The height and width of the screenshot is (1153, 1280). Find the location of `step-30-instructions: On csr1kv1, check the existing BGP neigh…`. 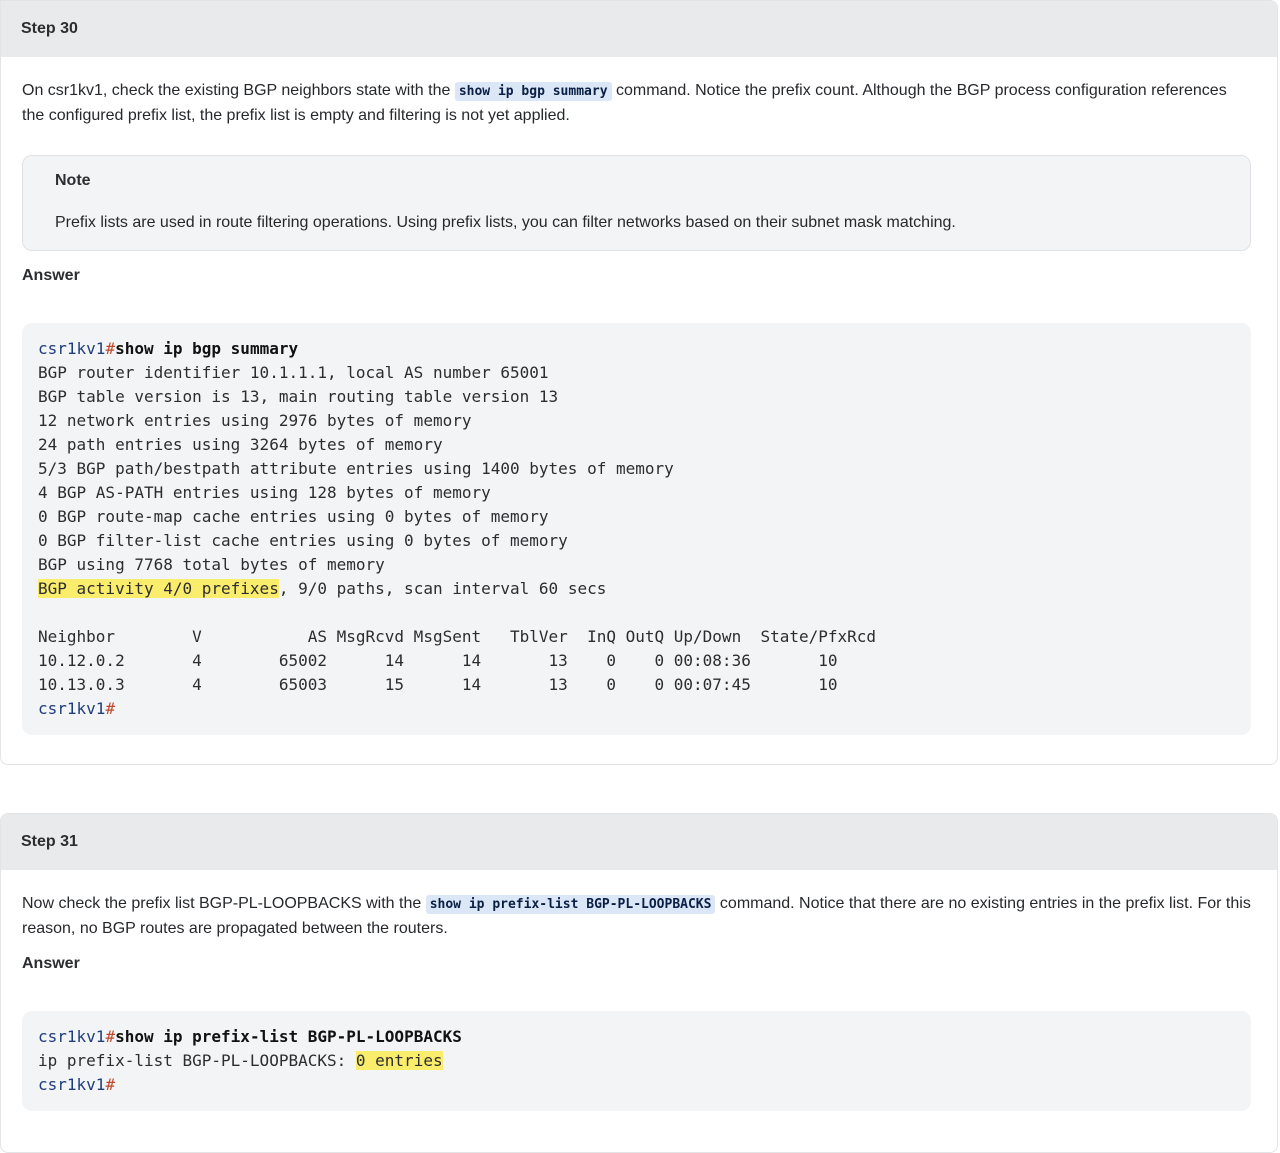

step-30-instructions: On csr1kv1, check the existing BGP neigh… is located at coordinates (624, 103).